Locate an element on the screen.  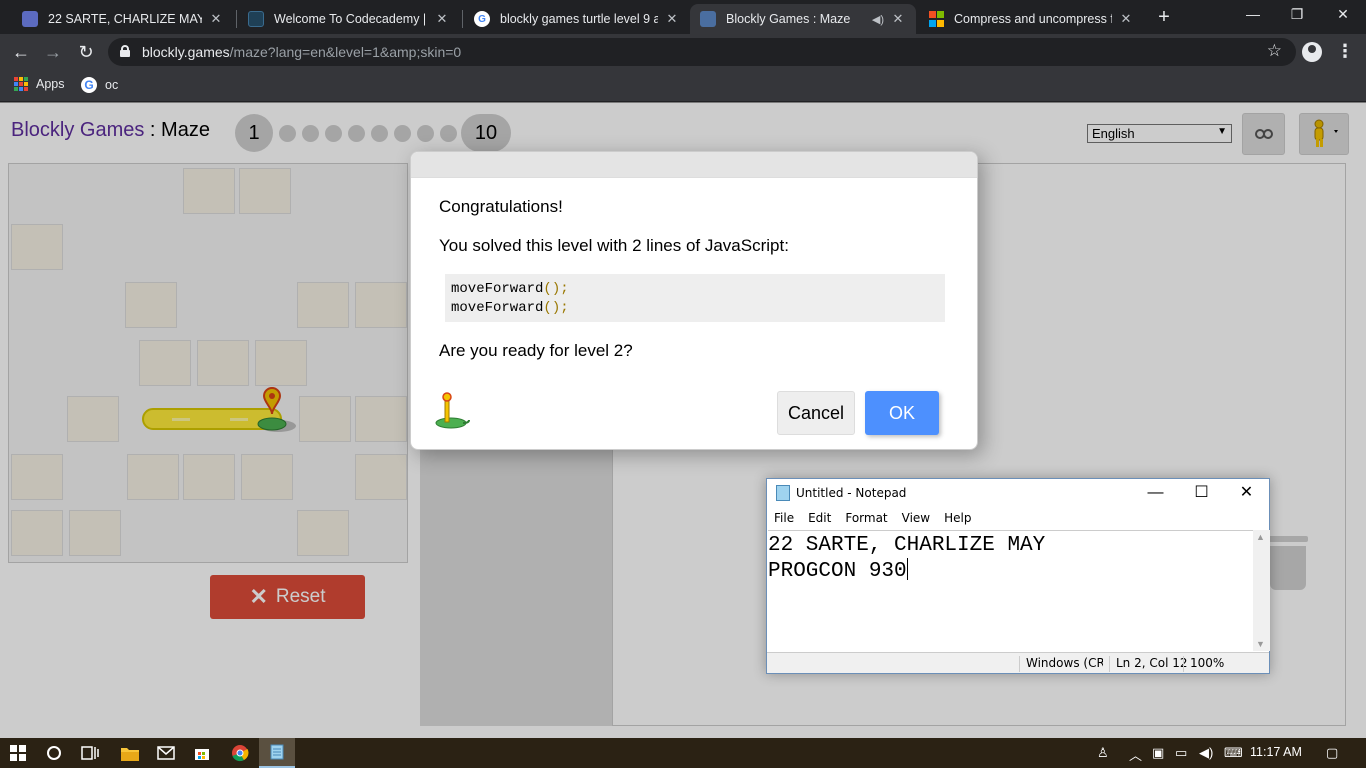
dialog-titlebar is located at coordinates (694, 165).